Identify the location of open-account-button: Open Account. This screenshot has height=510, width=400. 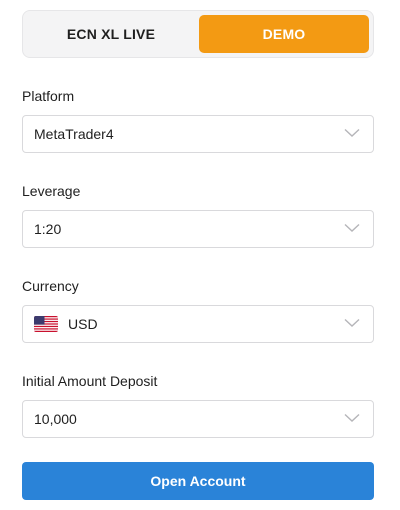
(198, 481).